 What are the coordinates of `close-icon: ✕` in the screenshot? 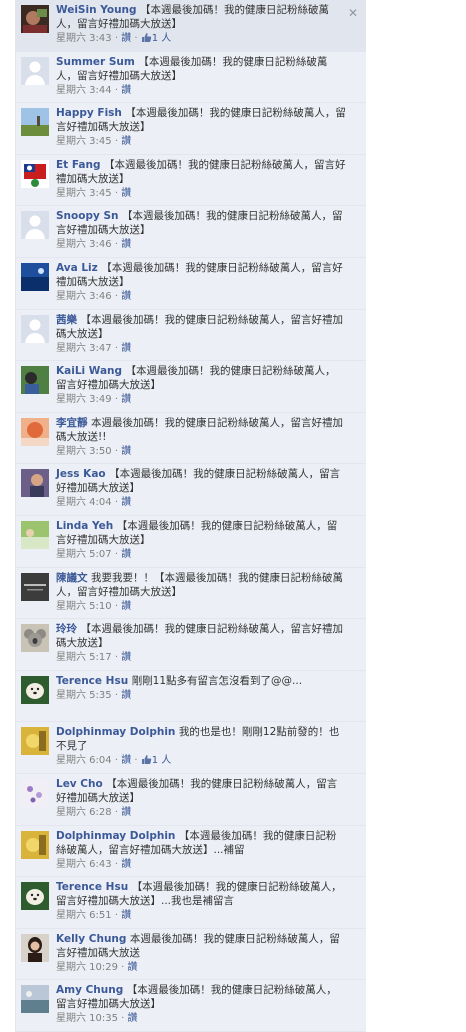 It's located at (353, 13).